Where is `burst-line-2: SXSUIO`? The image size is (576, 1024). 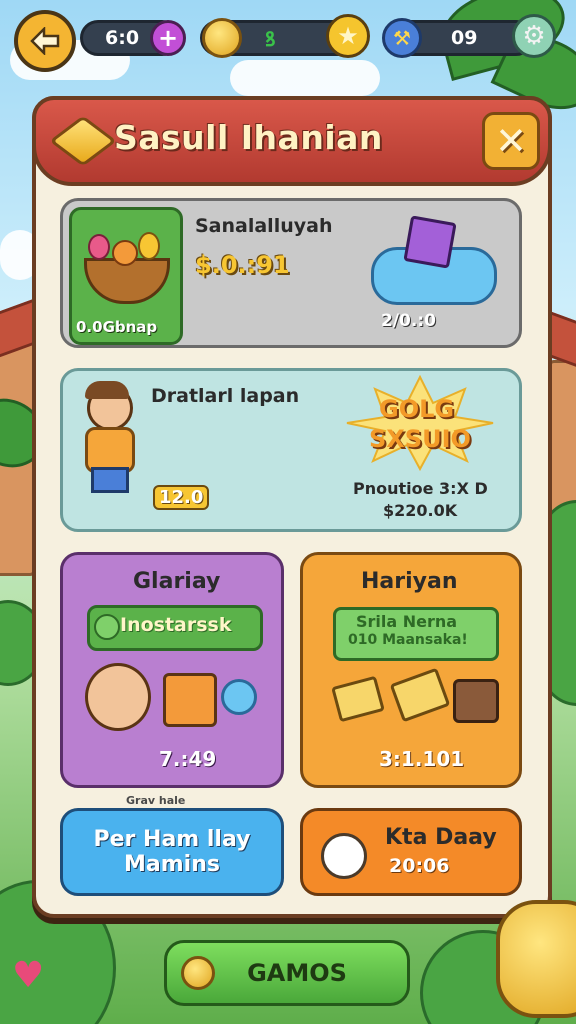
burst-line-2: SXSUIO is located at coordinates (420, 439).